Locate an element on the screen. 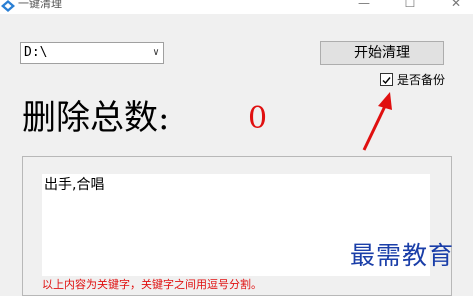 The image size is (473, 296). chevron-down-icon: ∨ is located at coordinates (155, 52).